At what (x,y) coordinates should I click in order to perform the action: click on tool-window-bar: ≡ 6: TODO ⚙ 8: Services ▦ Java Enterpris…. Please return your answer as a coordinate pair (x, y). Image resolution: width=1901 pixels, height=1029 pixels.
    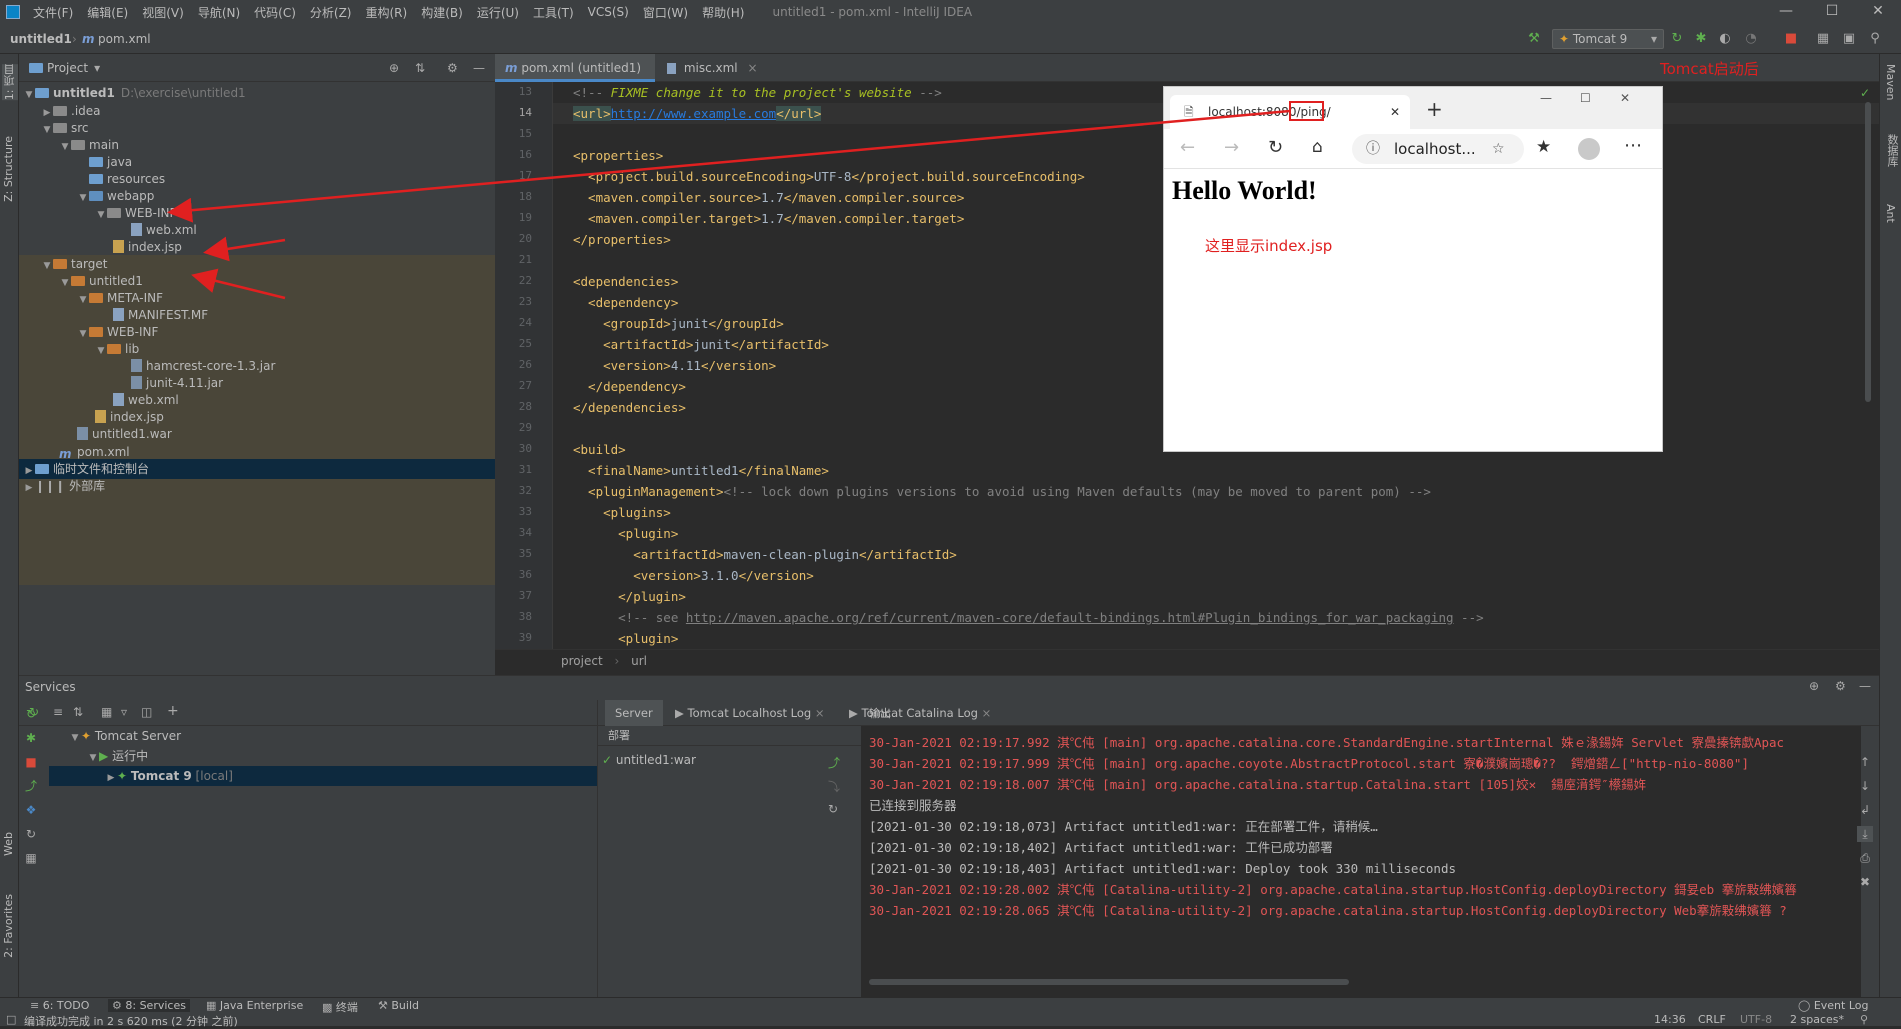
    Looking at the image, I should click on (950, 1006).